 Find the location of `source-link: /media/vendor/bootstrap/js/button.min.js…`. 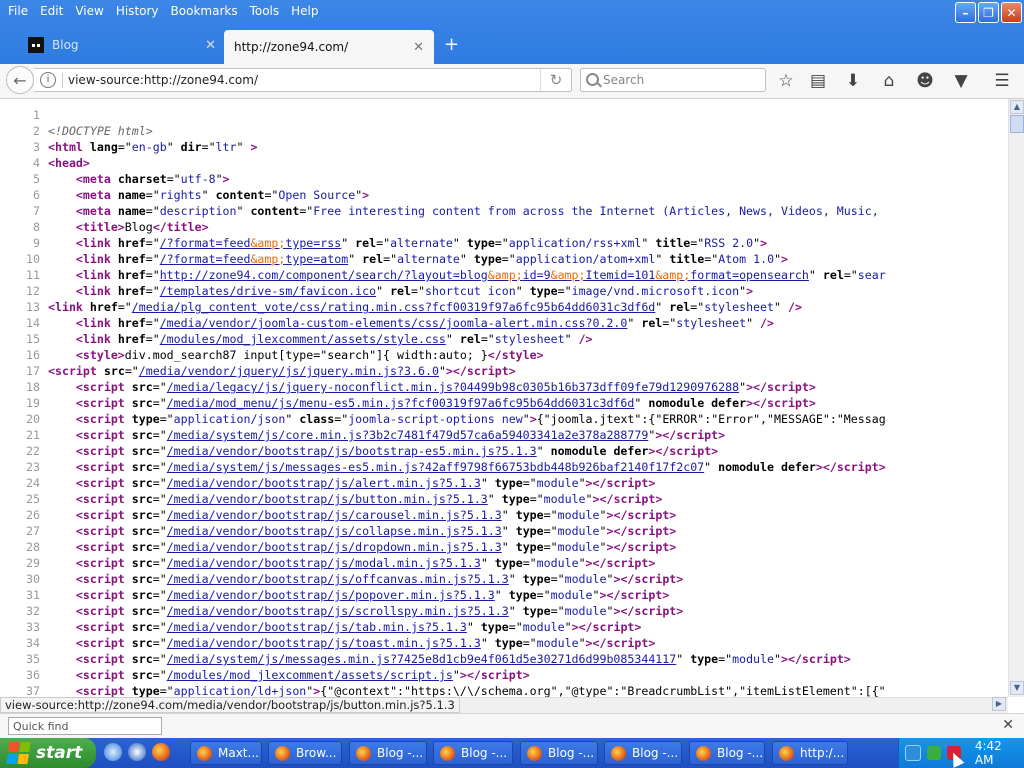

source-link: /media/vendor/bootstrap/js/button.min.js… is located at coordinates (327, 499).